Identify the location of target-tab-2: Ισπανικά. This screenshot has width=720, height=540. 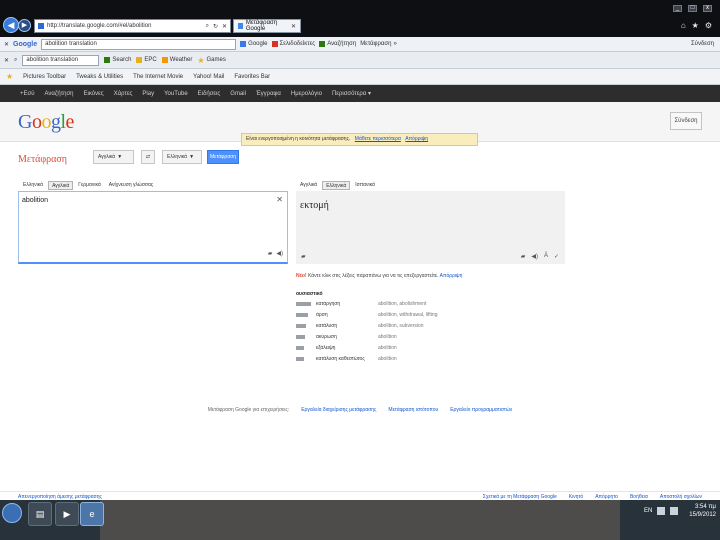
(365, 185).